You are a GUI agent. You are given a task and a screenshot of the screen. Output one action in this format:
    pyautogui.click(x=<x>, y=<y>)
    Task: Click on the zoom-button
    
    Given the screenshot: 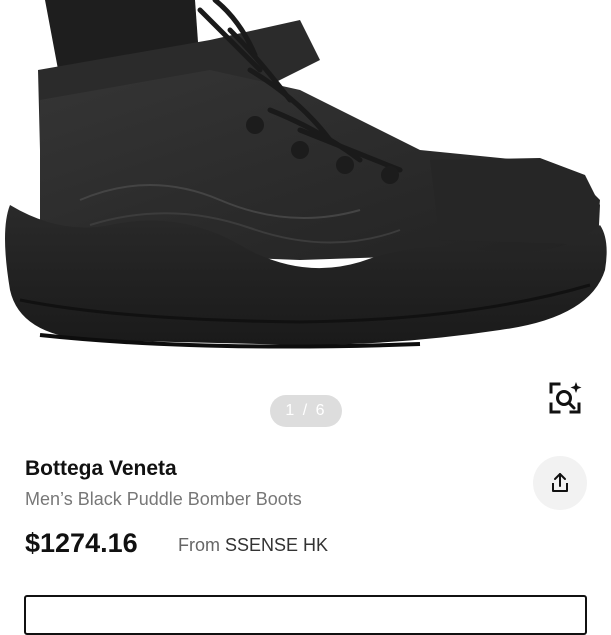 What is the action you would take?
    pyautogui.click(x=565, y=398)
    